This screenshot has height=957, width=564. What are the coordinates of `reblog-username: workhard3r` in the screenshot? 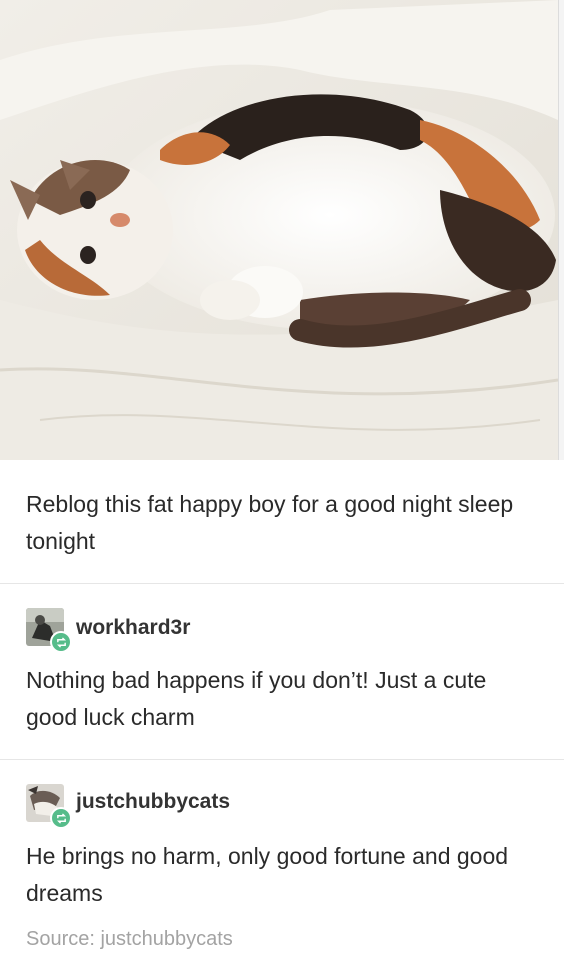 It's located at (133, 628).